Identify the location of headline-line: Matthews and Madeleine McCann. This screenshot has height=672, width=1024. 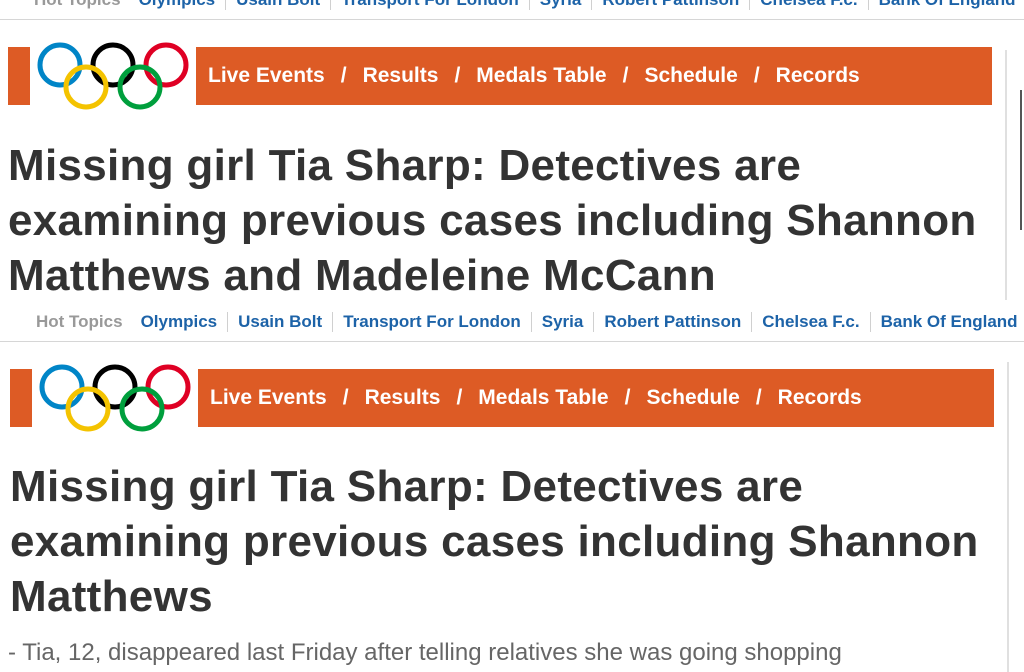
(362, 275).